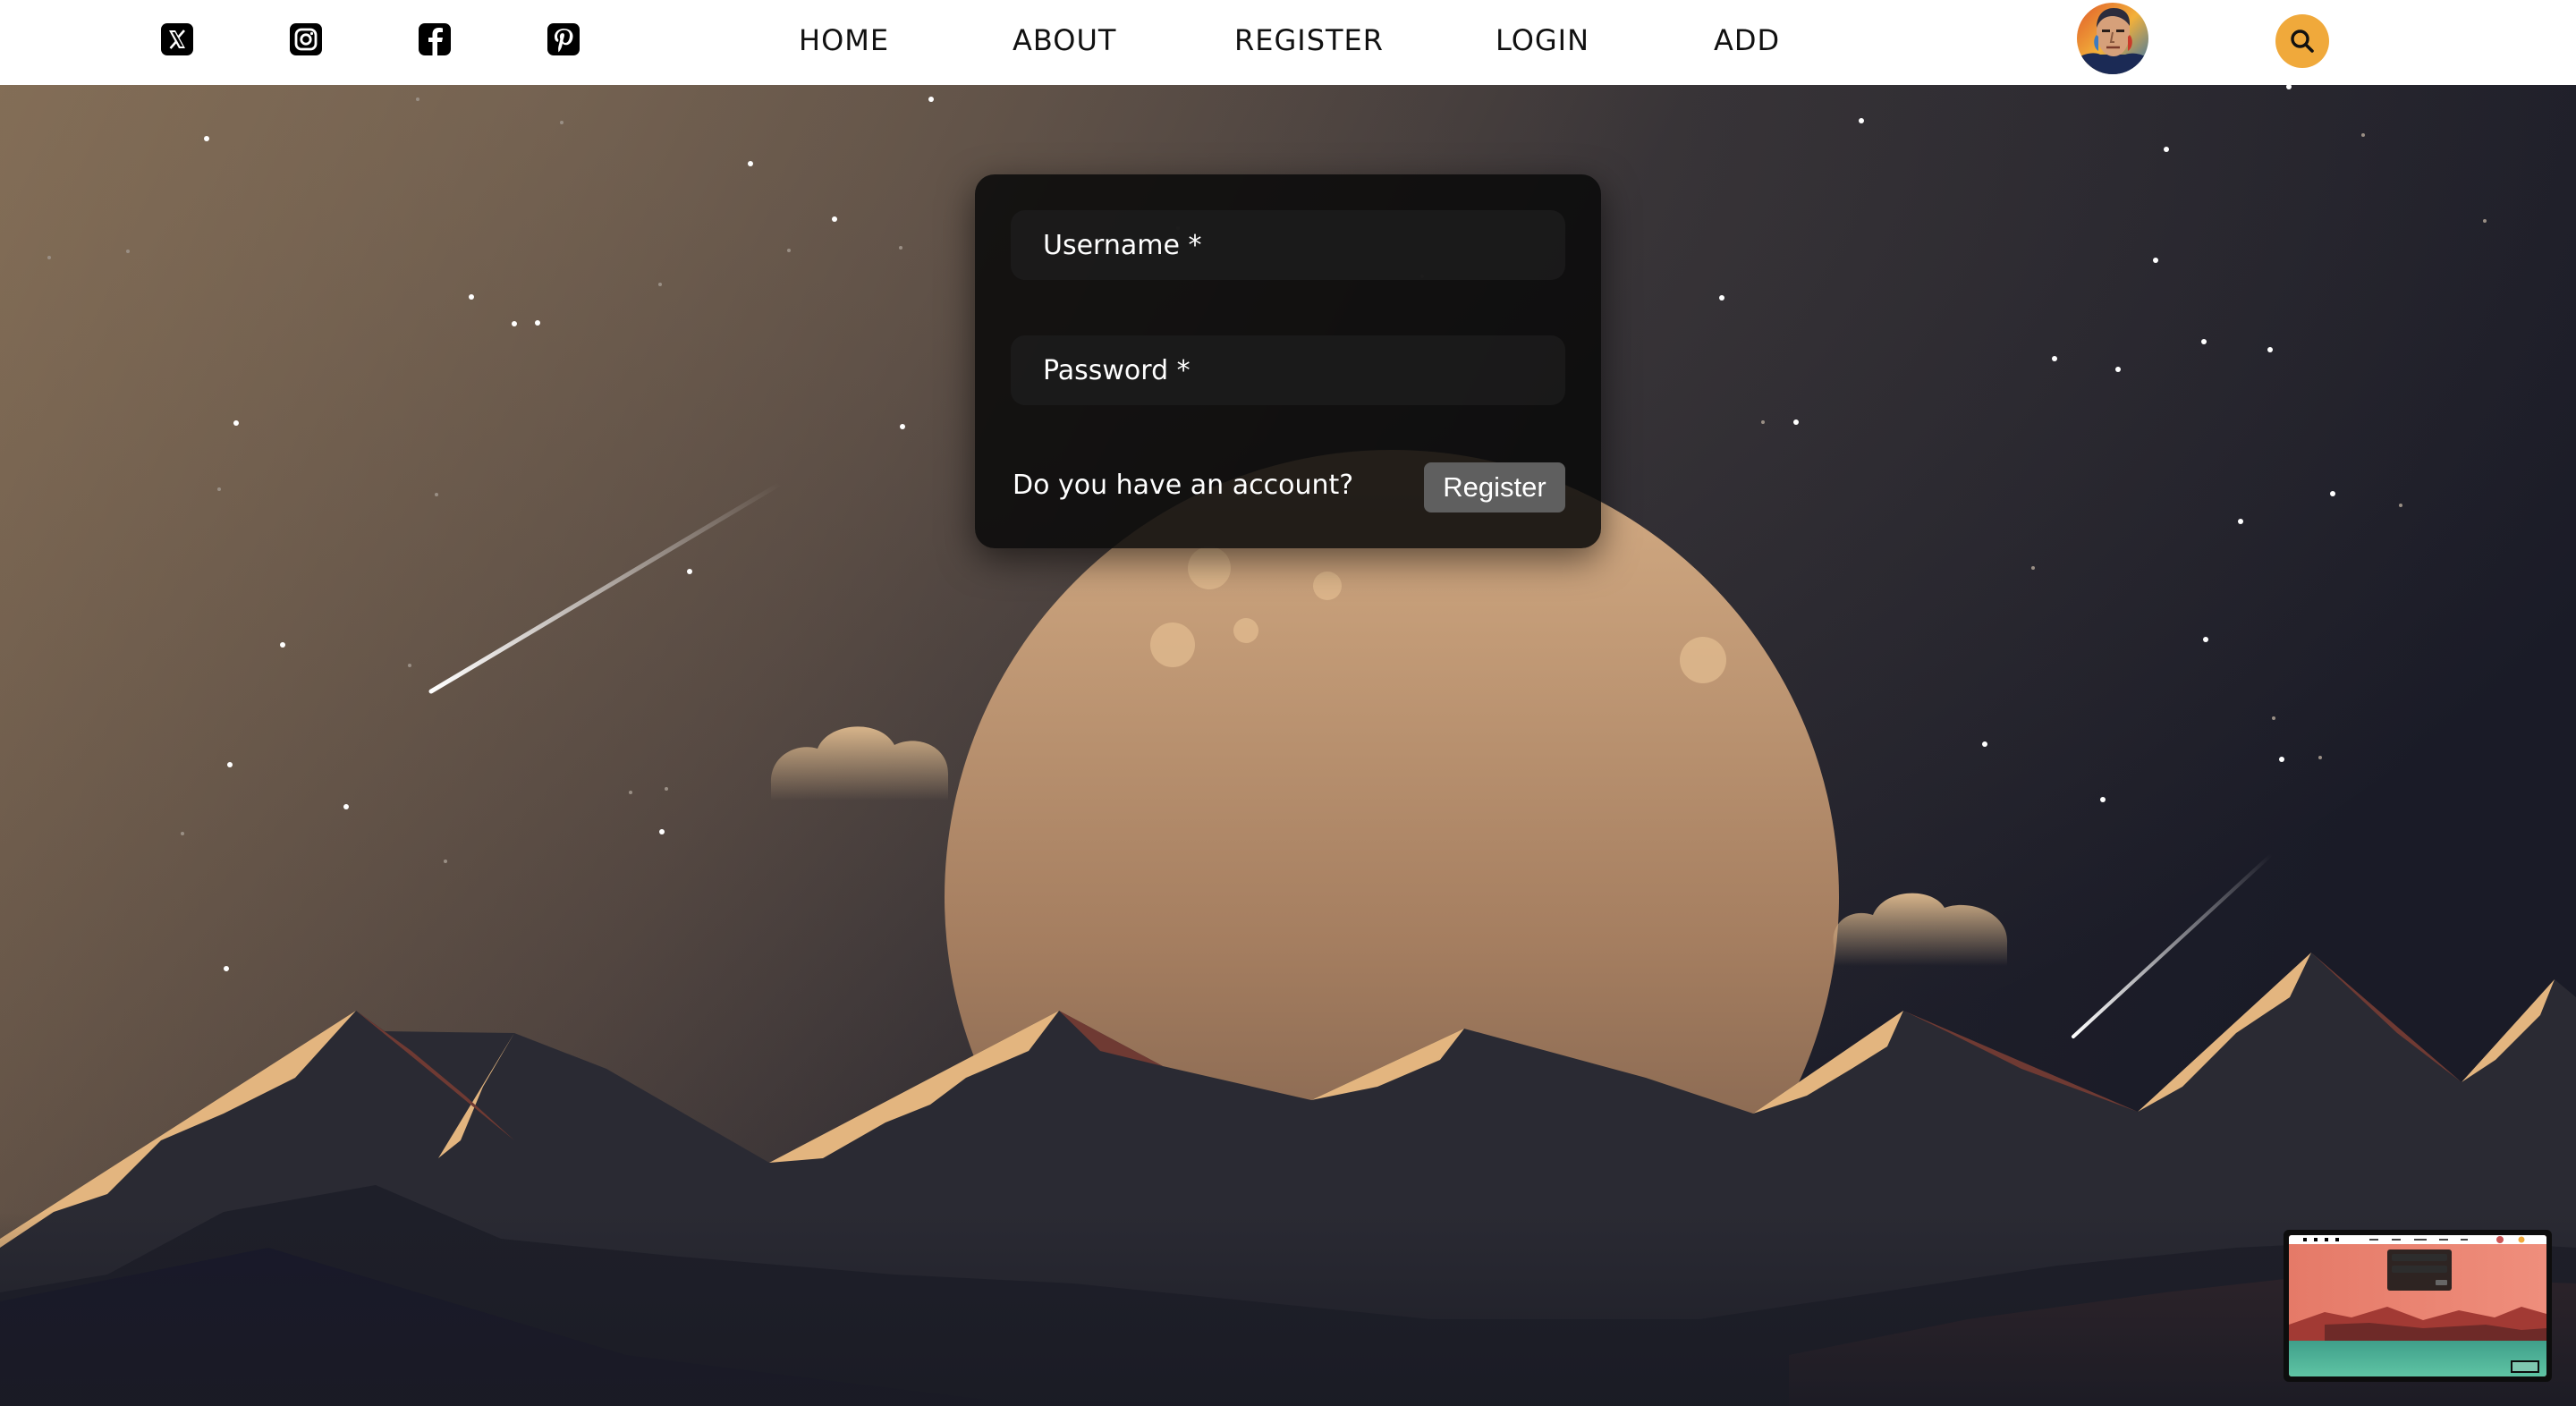  I want to click on nav-home: HOME, so click(844, 40).